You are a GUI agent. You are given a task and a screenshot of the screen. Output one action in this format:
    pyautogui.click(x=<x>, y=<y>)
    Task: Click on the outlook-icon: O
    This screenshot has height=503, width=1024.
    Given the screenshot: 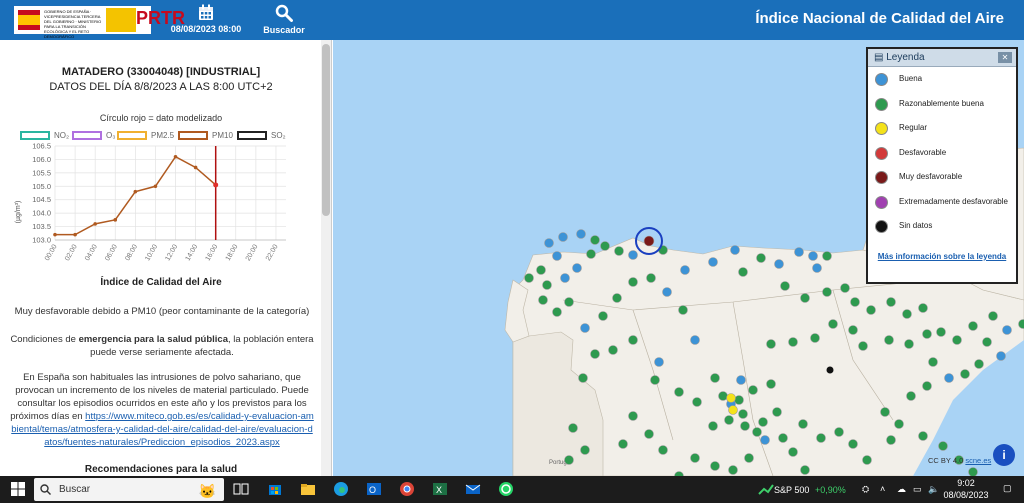 What is the action you would take?
    pyautogui.click(x=374, y=489)
    